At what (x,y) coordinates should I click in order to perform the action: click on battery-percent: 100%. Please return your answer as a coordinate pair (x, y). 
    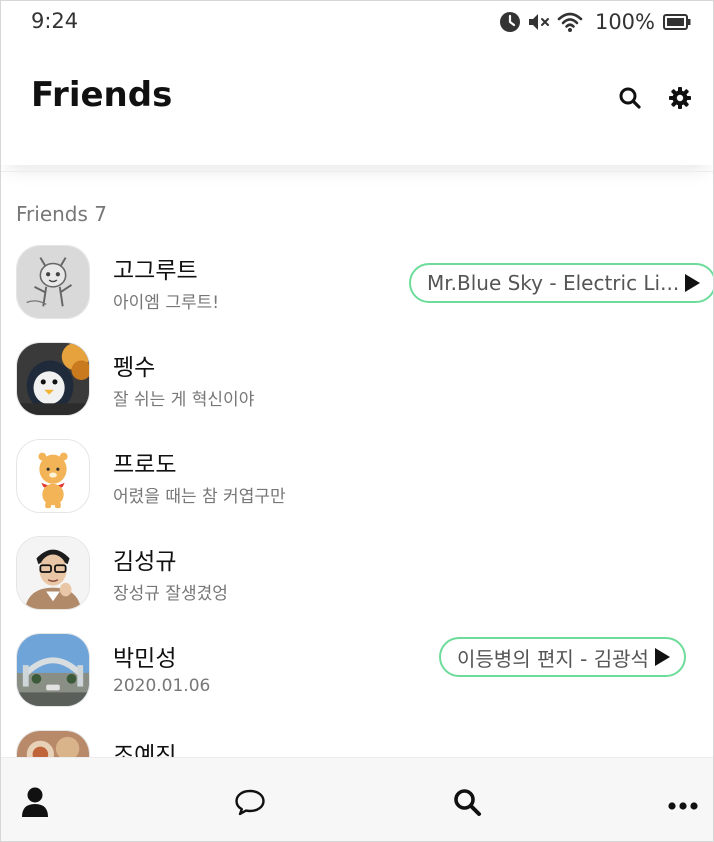
    Looking at the image, I should click on (624, 22).